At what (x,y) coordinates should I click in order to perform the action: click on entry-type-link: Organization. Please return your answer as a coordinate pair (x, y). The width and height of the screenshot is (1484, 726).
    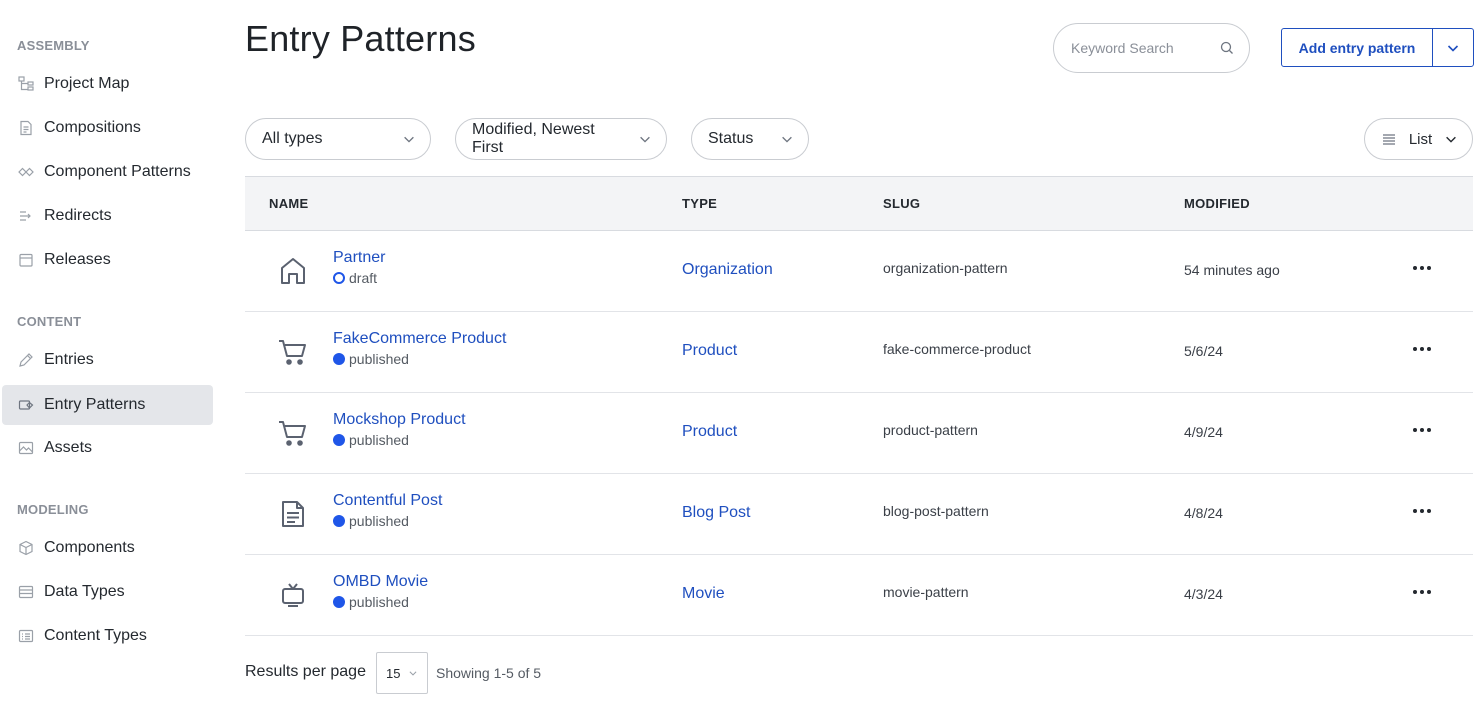
    Looking at the image, I should click on (727, 270).